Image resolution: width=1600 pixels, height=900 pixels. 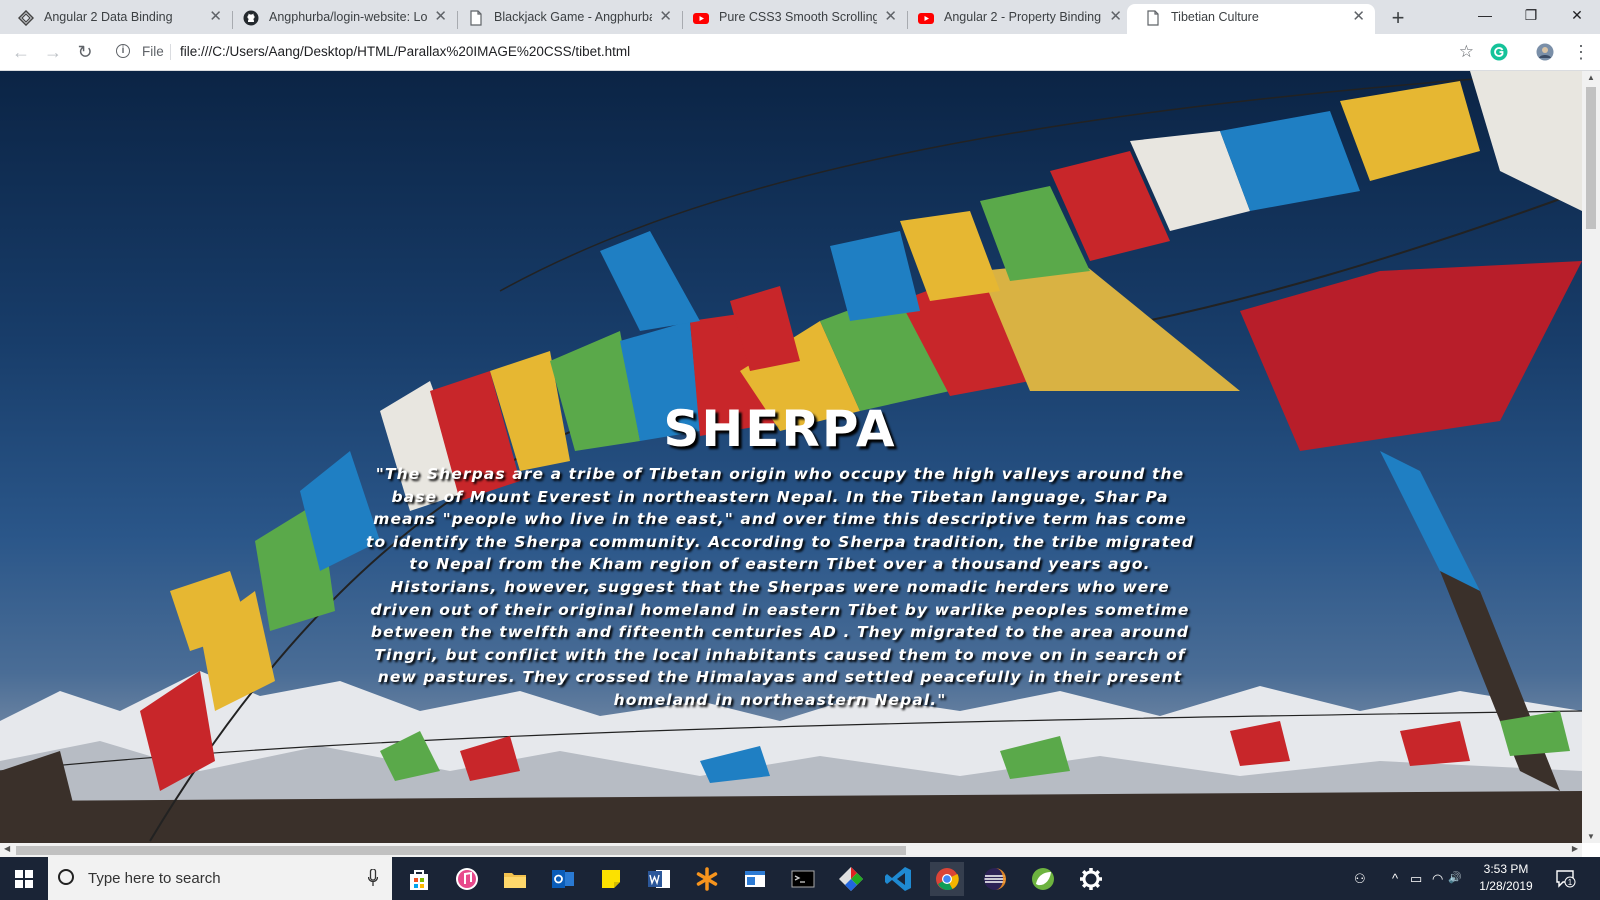 What do you see at coordinates (1043, 879) in the screenshot?
I see `spring-tool-icon` at bounding box center [1043, 879].